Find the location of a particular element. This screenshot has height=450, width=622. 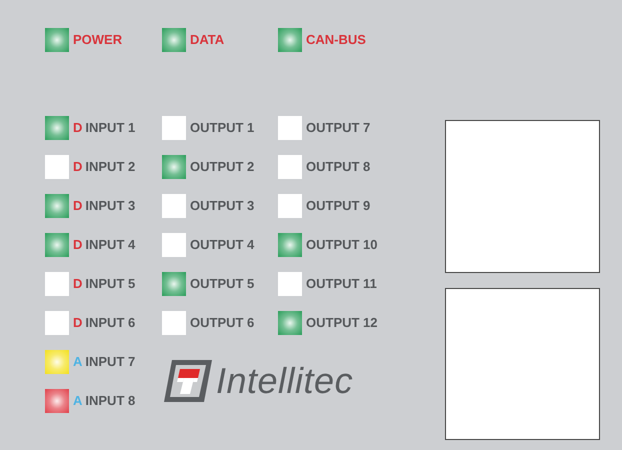

logo-icon is located at coordinates (188, 381).